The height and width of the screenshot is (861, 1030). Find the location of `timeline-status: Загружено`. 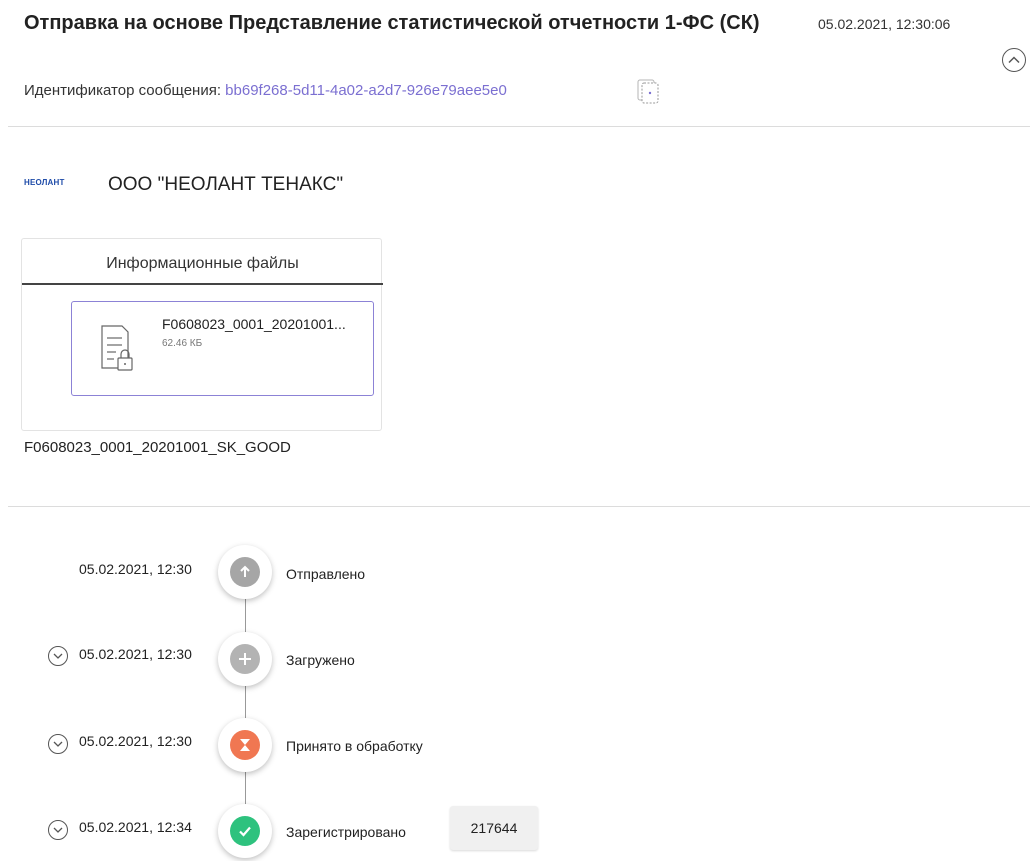

timeline-status: Загружено is located at coordinates (320, 660).